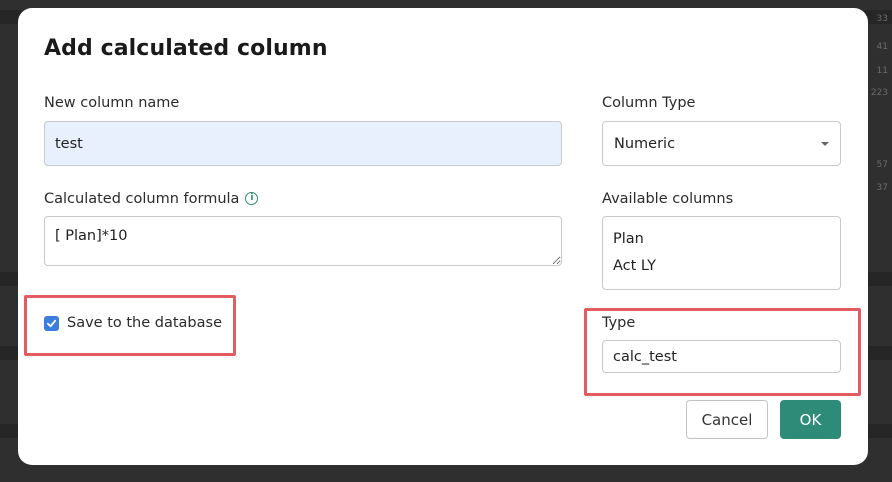 Image resolution: width=892 pixels, height=482 pixels. What do you see at coordinates (727, 419) in the screenshot?
I see `cancel-button: Cancel` at bounding box center [727, 419].